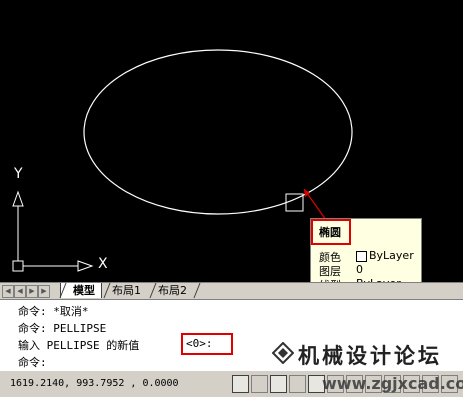 This screenshot has width=463, height=397. What do you see at coordinates (359, 269) in the screenshot?
I see `tooltip-layer-value: 0` at bounding box center [359, 269].